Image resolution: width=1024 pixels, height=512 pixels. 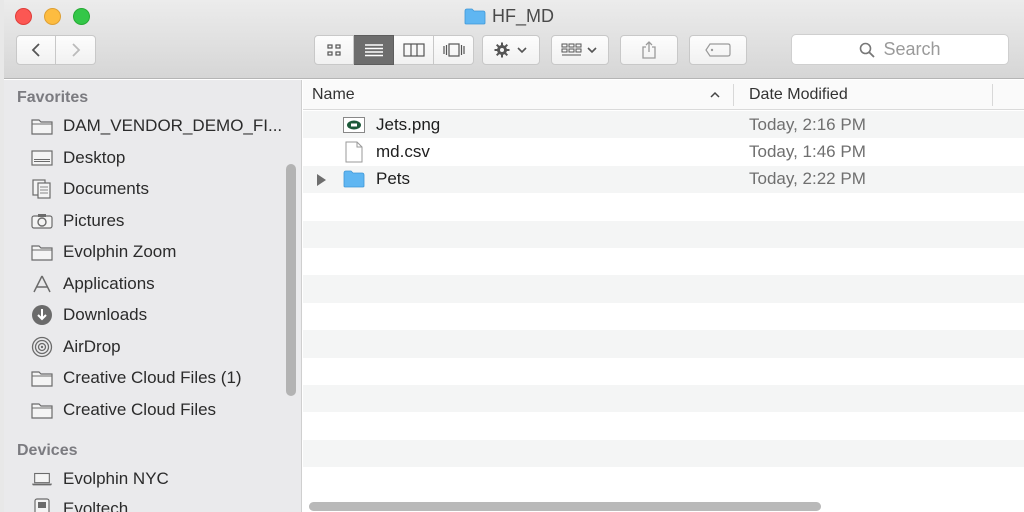 I want to click on camera-icon, so click(x=42, y=221).